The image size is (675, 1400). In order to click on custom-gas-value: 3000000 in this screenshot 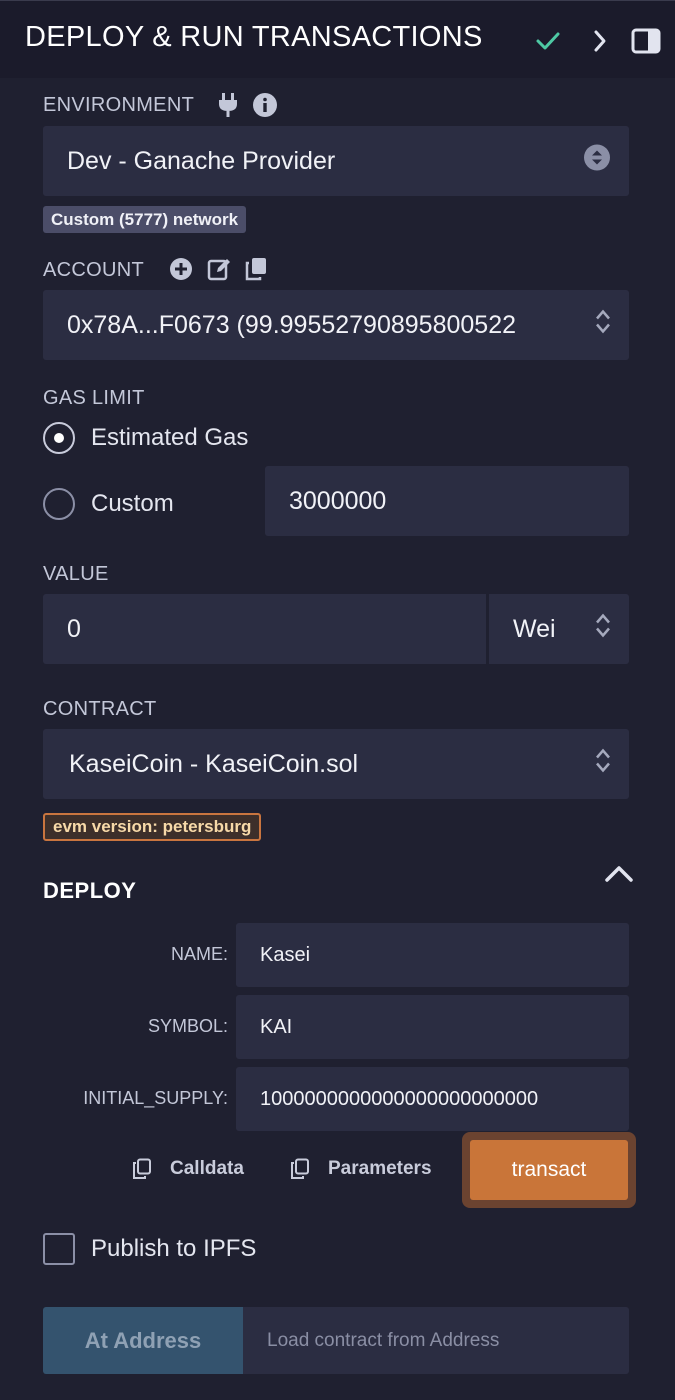, I will do `click(338, 500)`.